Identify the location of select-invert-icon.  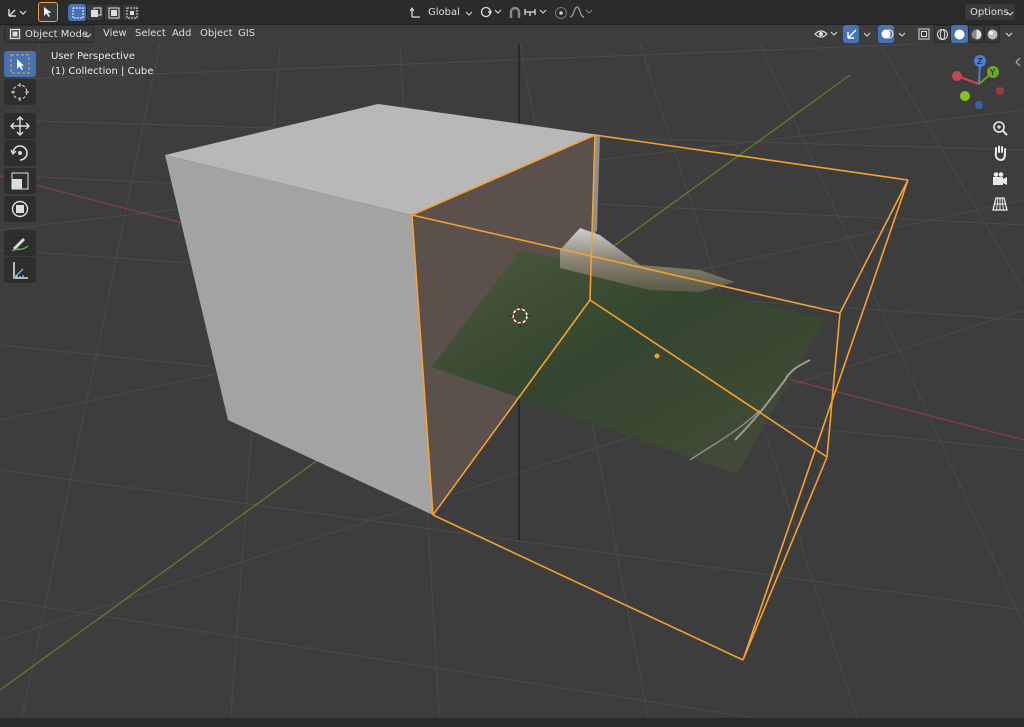
(132, 13).